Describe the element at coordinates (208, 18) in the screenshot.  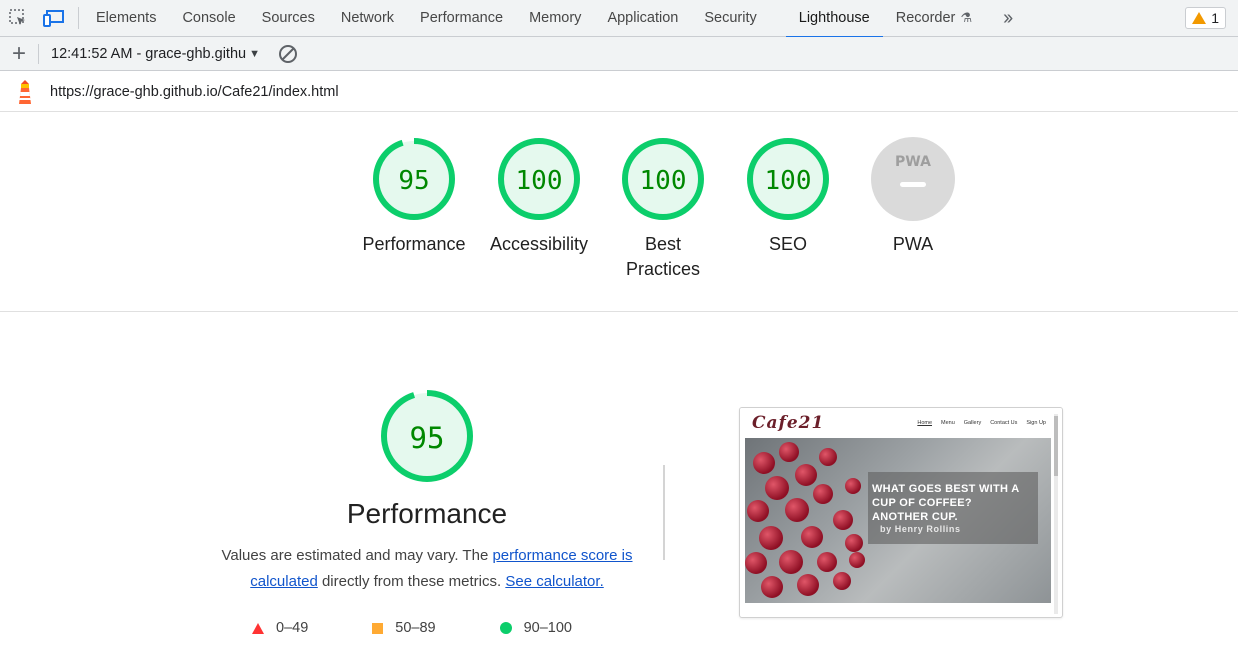
I see `tab-console: Console` at that location.